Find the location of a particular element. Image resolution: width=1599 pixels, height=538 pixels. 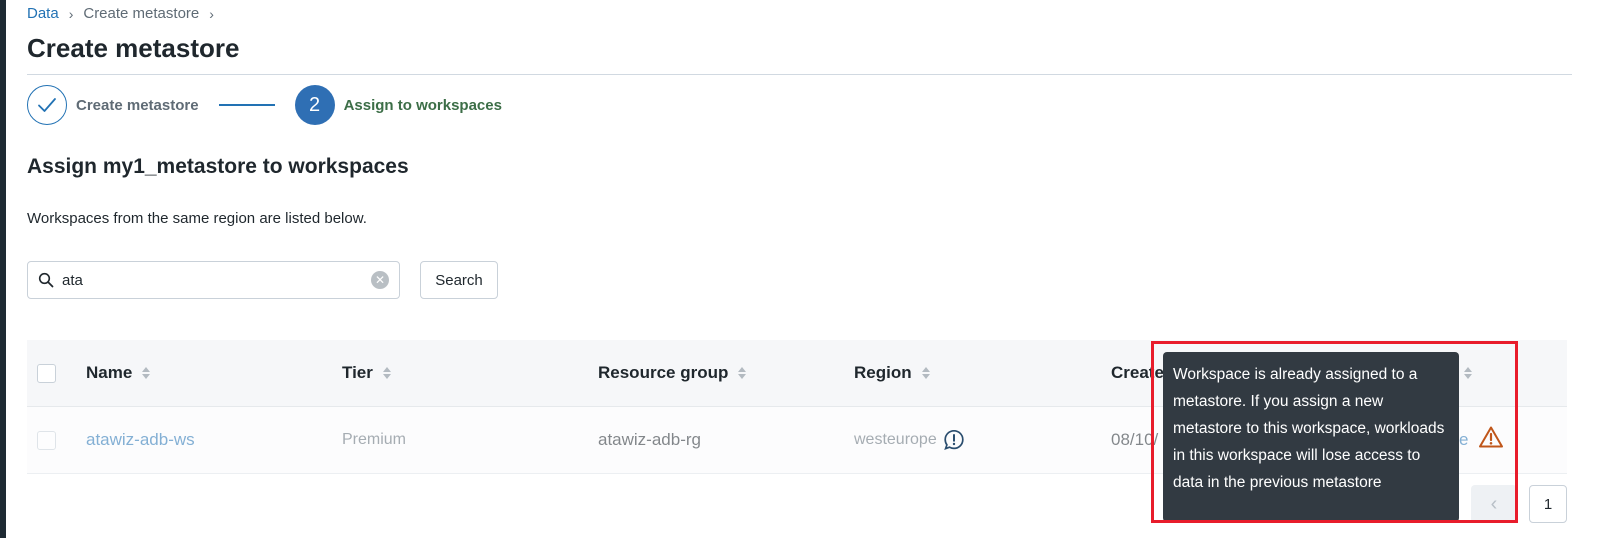

step-1-indicator is located at coordinates (47, 105).